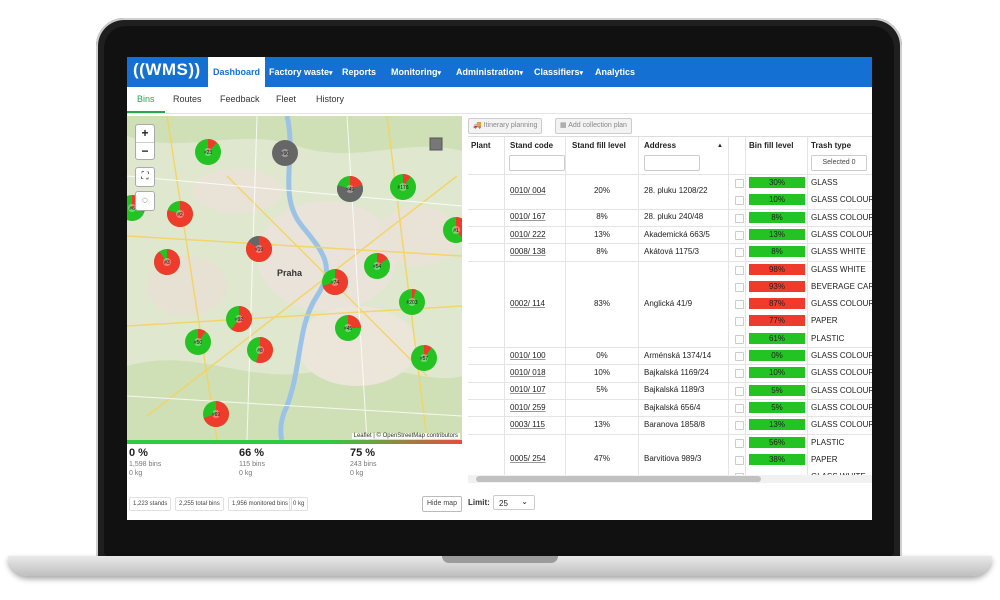 This screenshot has height=600, width=1000. I want to click on zoom-in-button: +, so click(145, 134).